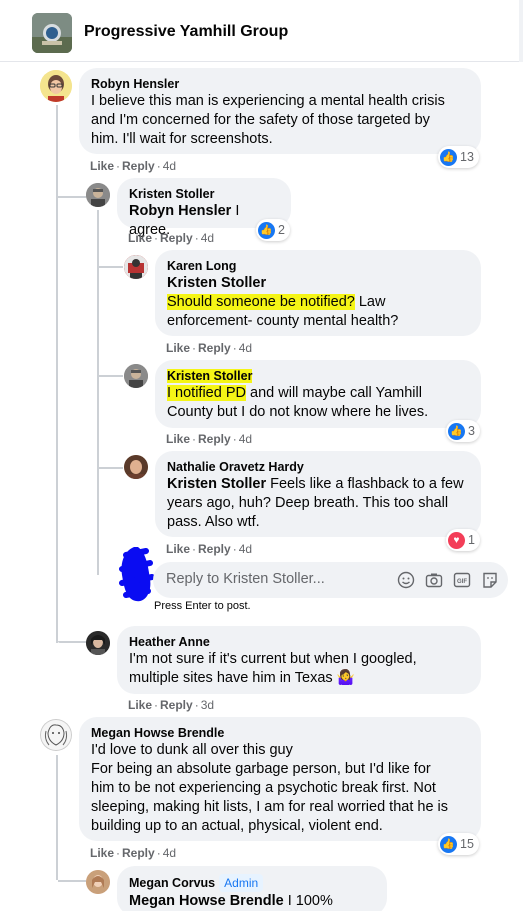 This screenshot has width=523, height=911. I want to click on comment-time: 3d, so click(207, 705).